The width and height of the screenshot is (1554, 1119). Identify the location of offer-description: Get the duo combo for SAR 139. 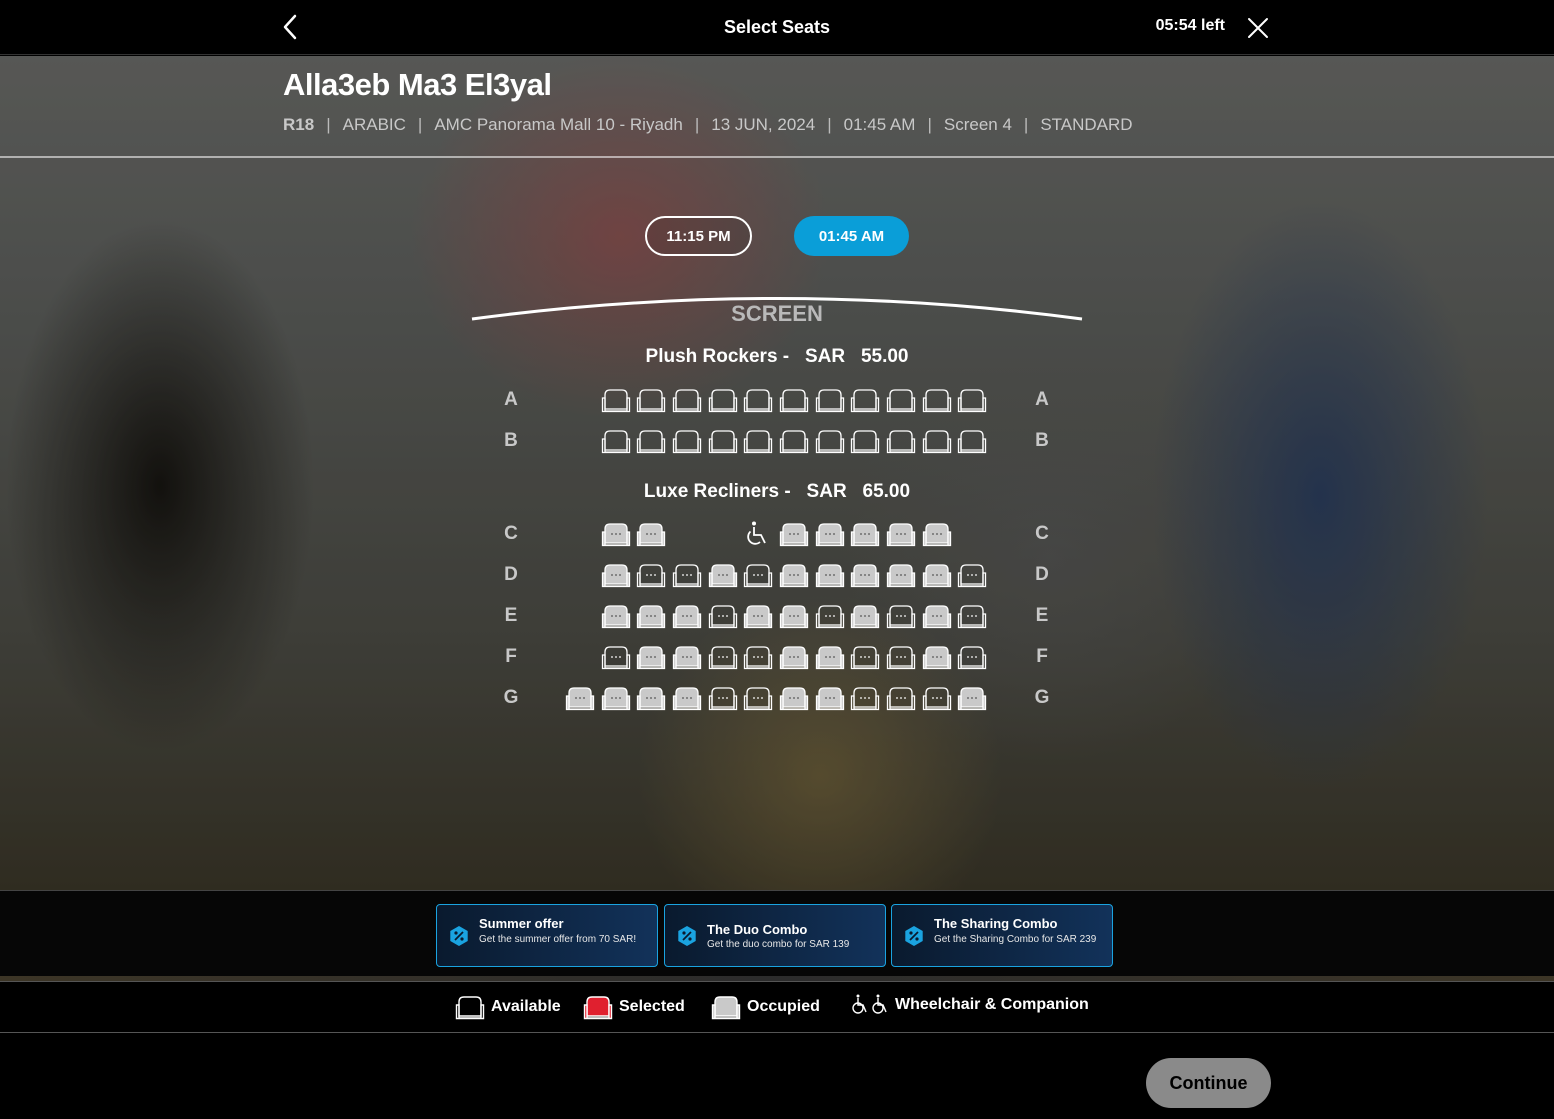
(778, 944).